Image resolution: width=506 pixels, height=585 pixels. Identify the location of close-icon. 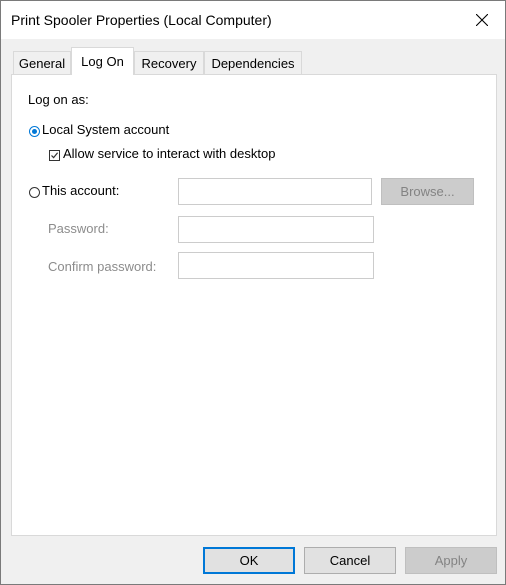
(482, 20).